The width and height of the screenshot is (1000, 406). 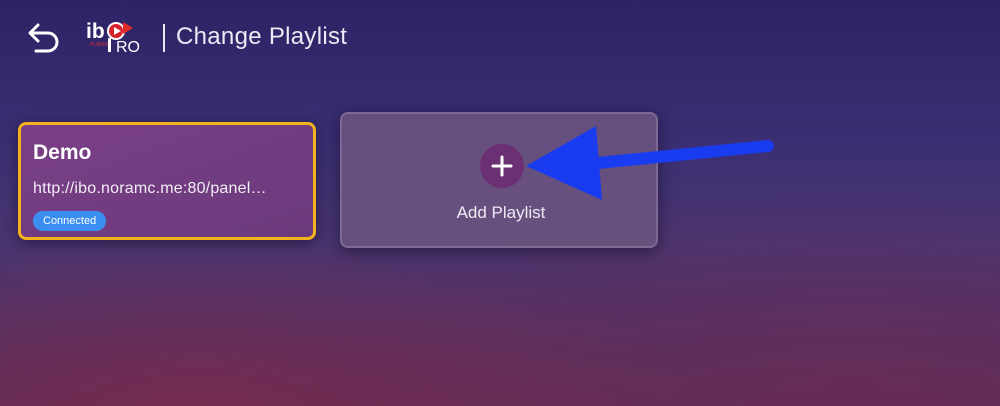 What do you see at coordinates (95, 31) in the screenshot?
I see `svg-text: ib` at bounding box center [95, 31].